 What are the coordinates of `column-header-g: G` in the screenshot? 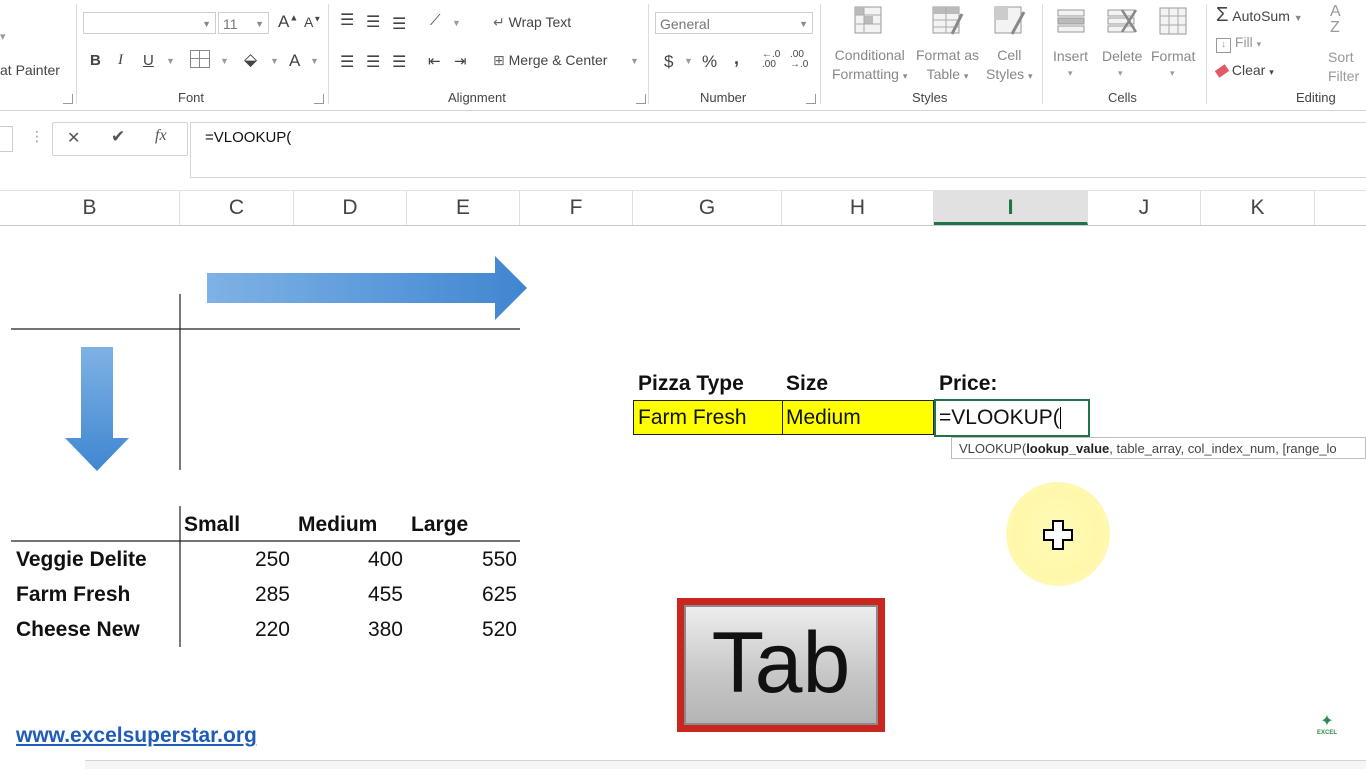 It's located at (707, 208).